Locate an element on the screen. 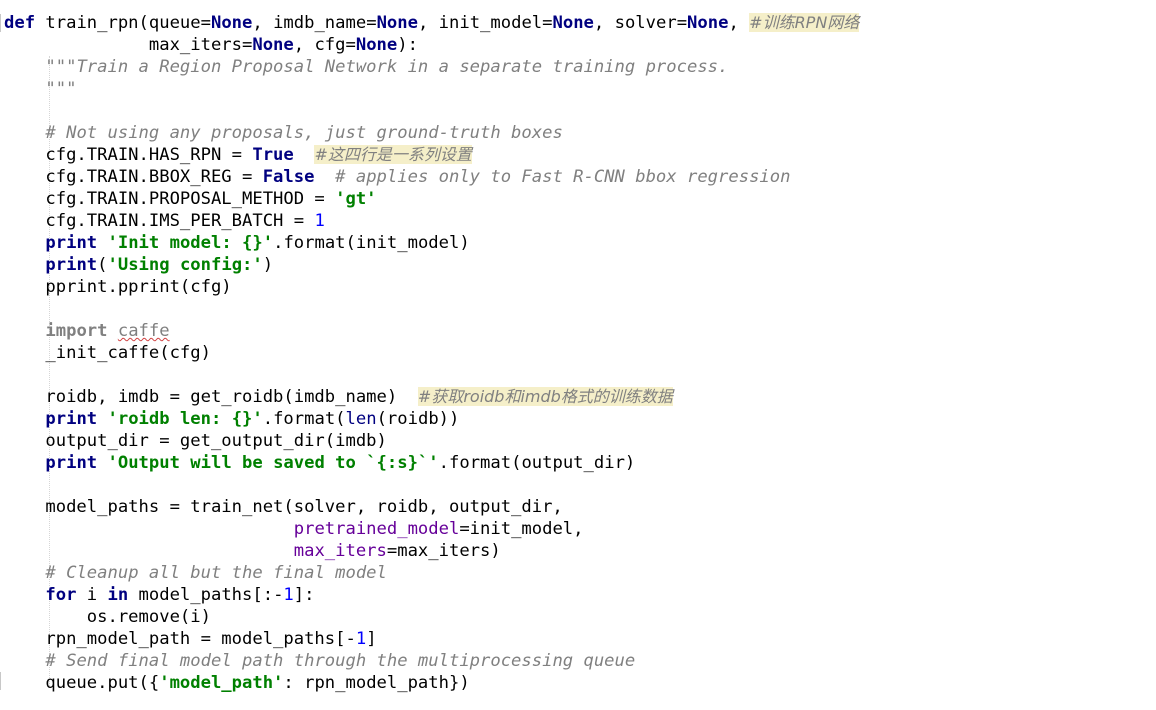 Image resolution: width=1156 pixels, height=710 pixels. code-line: pprint.pprint(cfg) is located at coordinates (431, 287).